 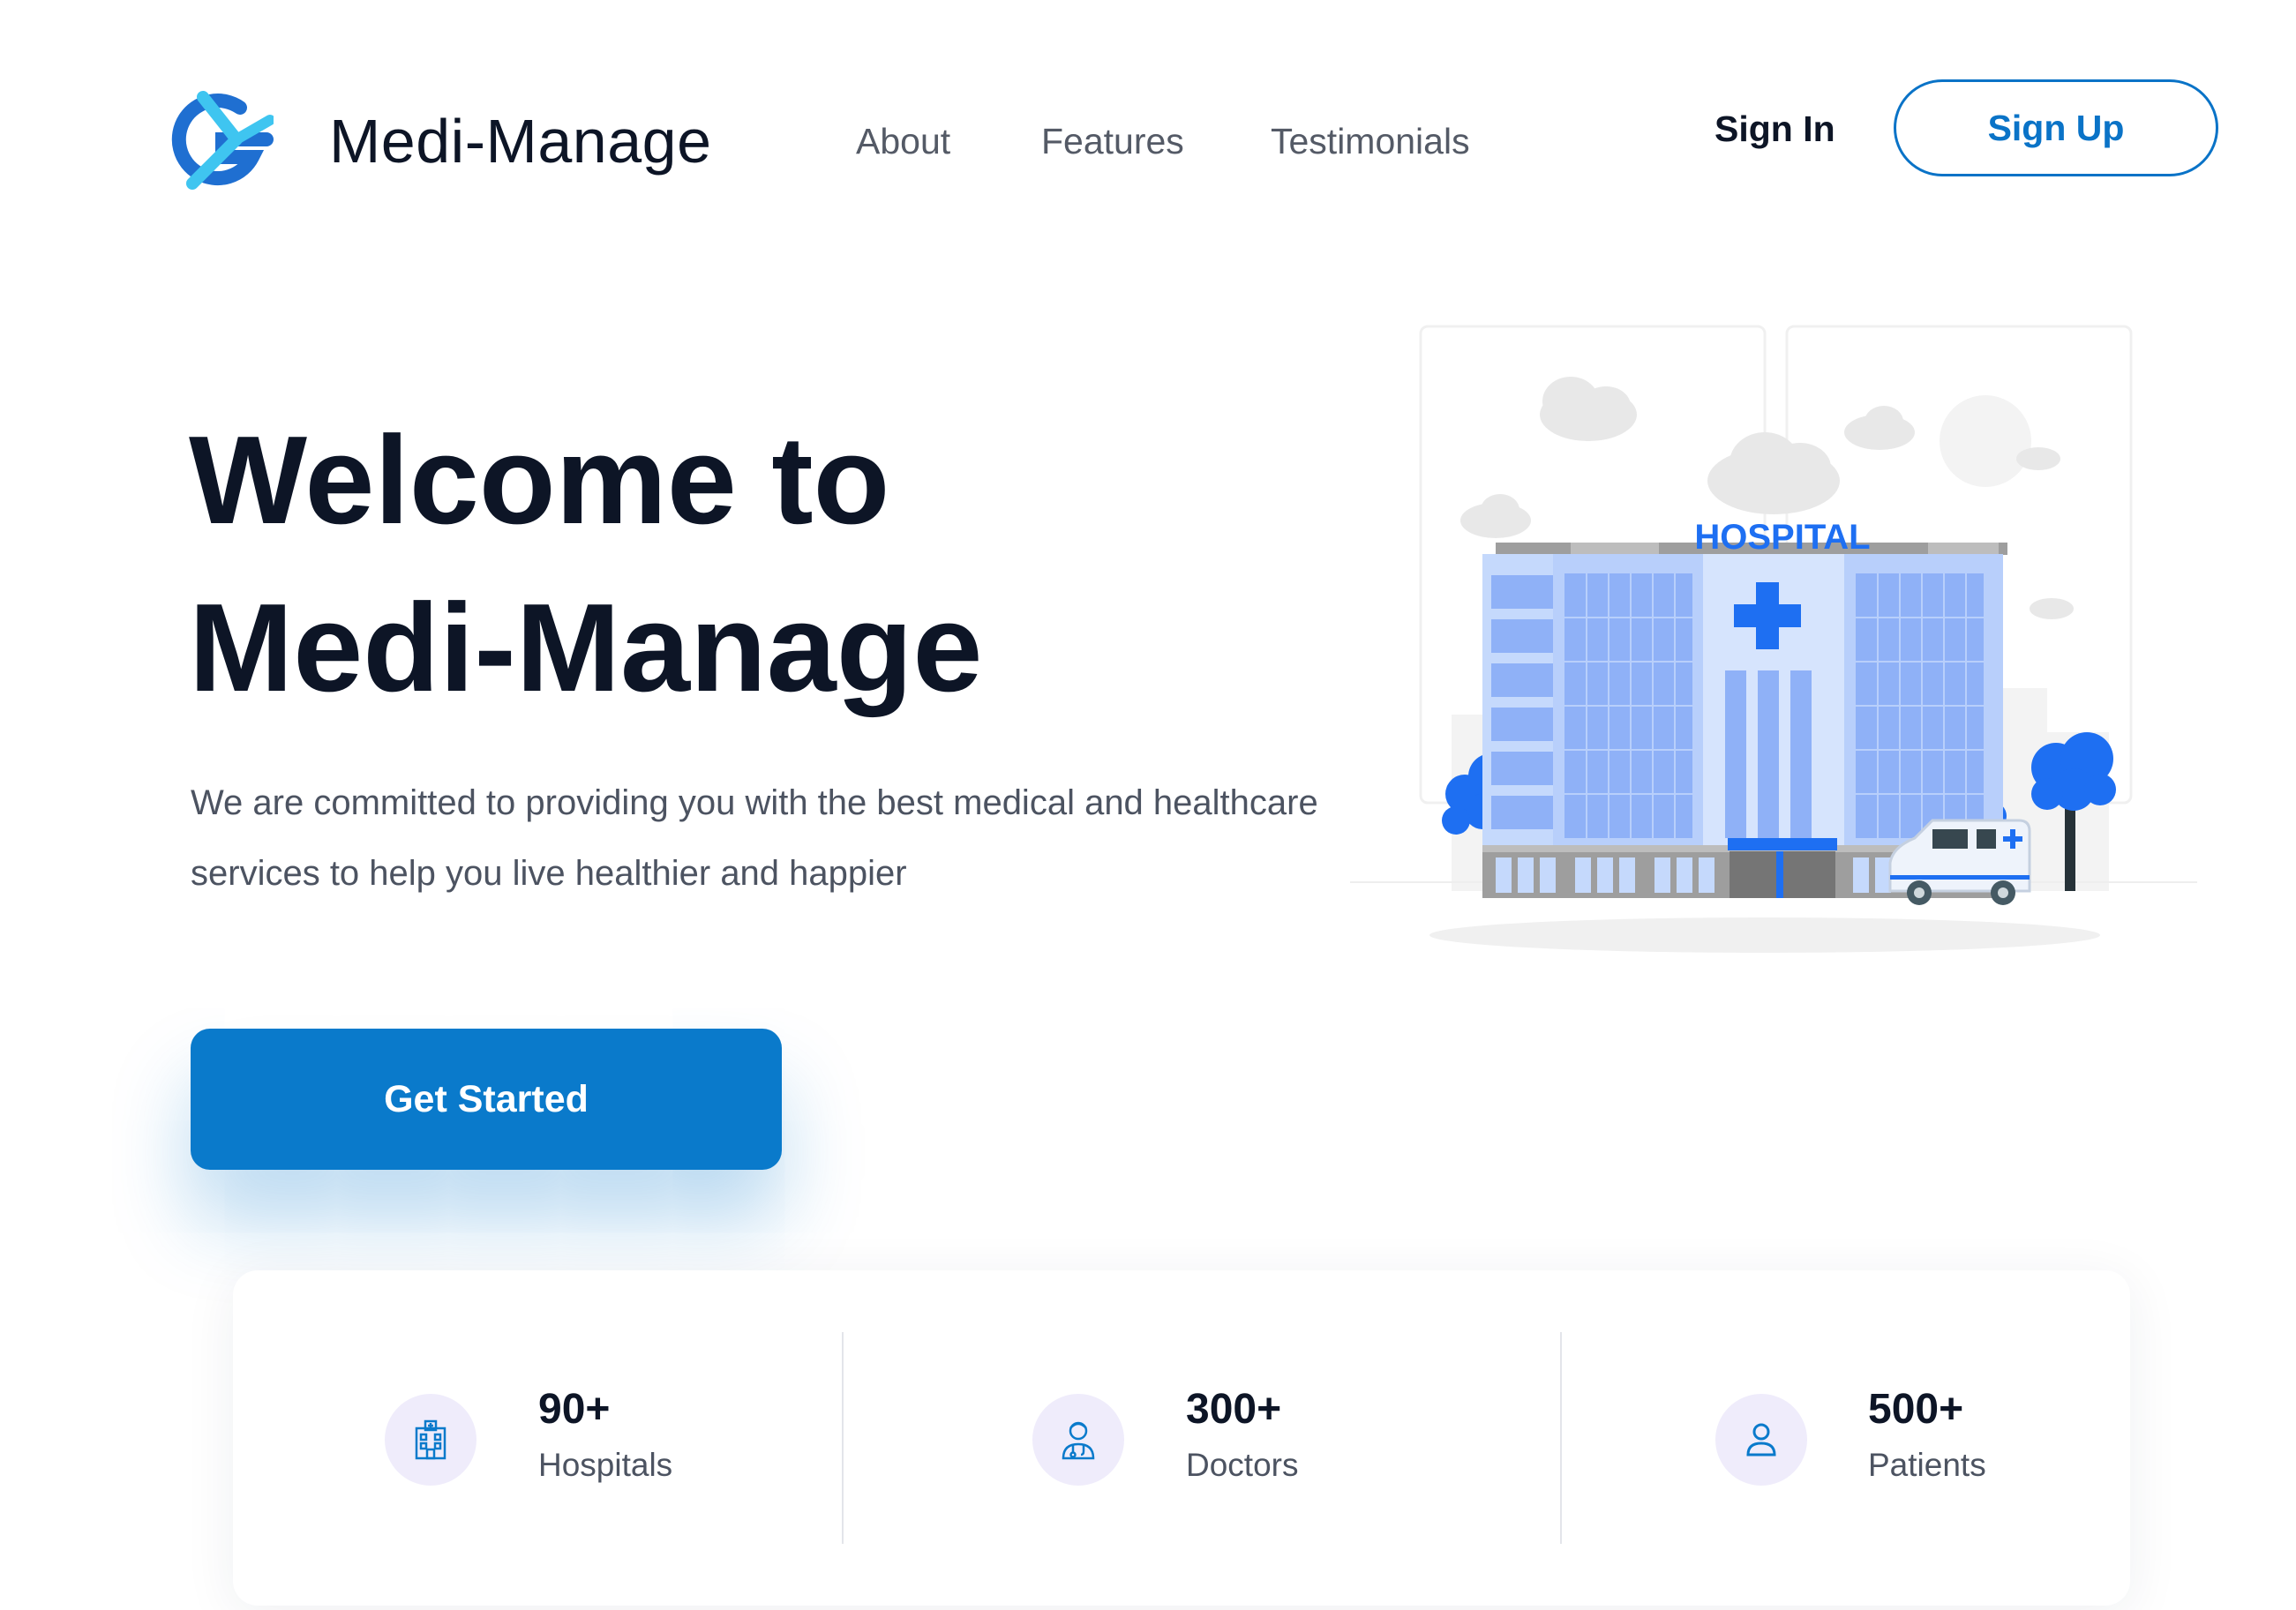 I want to click on hospital-sign: HOSPITAL, so click(x=1782, y=538).